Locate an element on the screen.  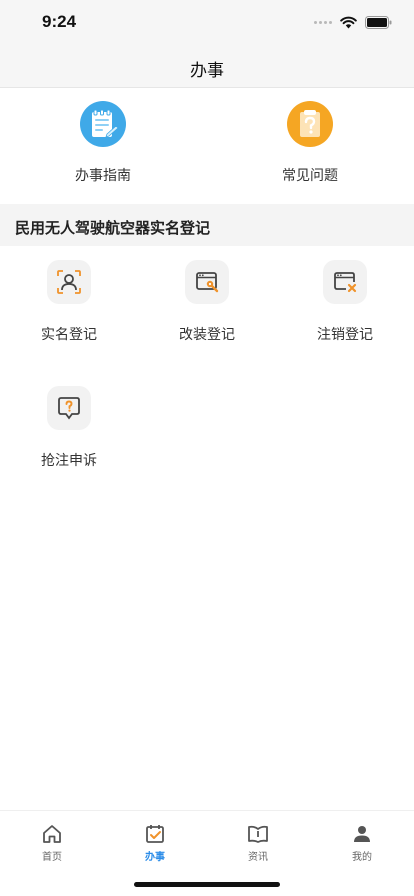
section-header: 民用无人驾驶航空器实名登记 is located at coordinates (207, 225).